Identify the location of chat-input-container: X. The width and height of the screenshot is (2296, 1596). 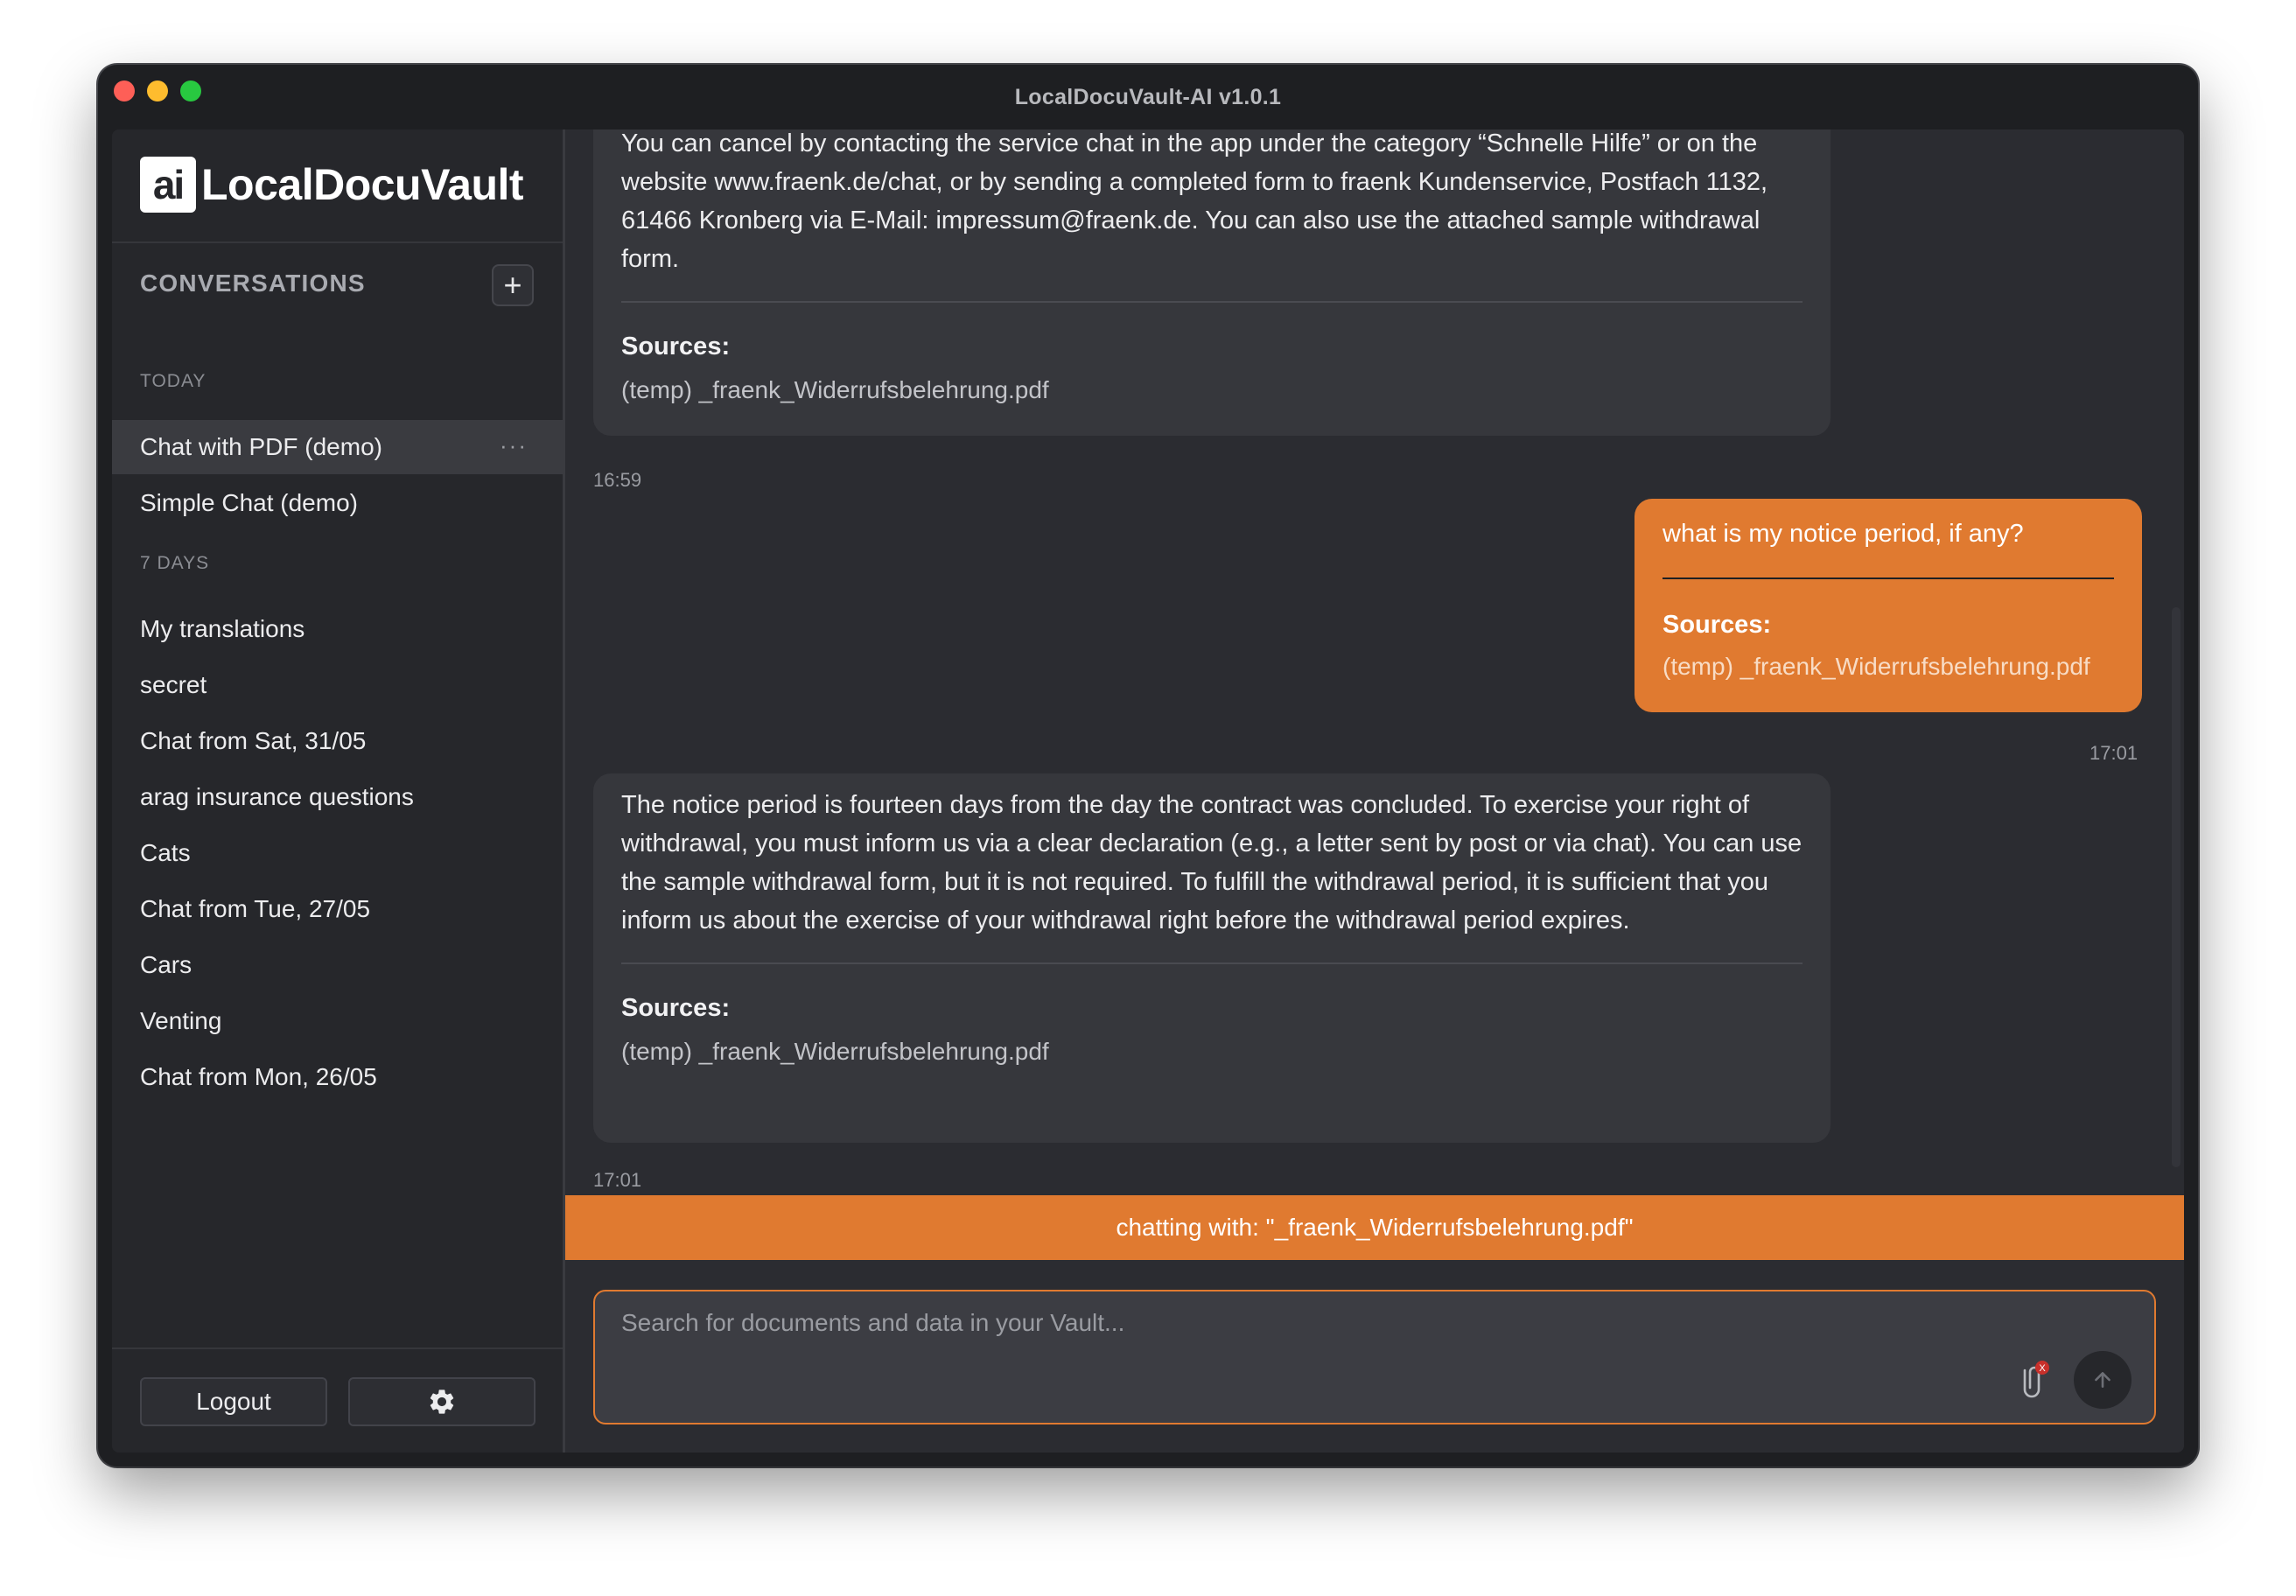
(1374, 1357).